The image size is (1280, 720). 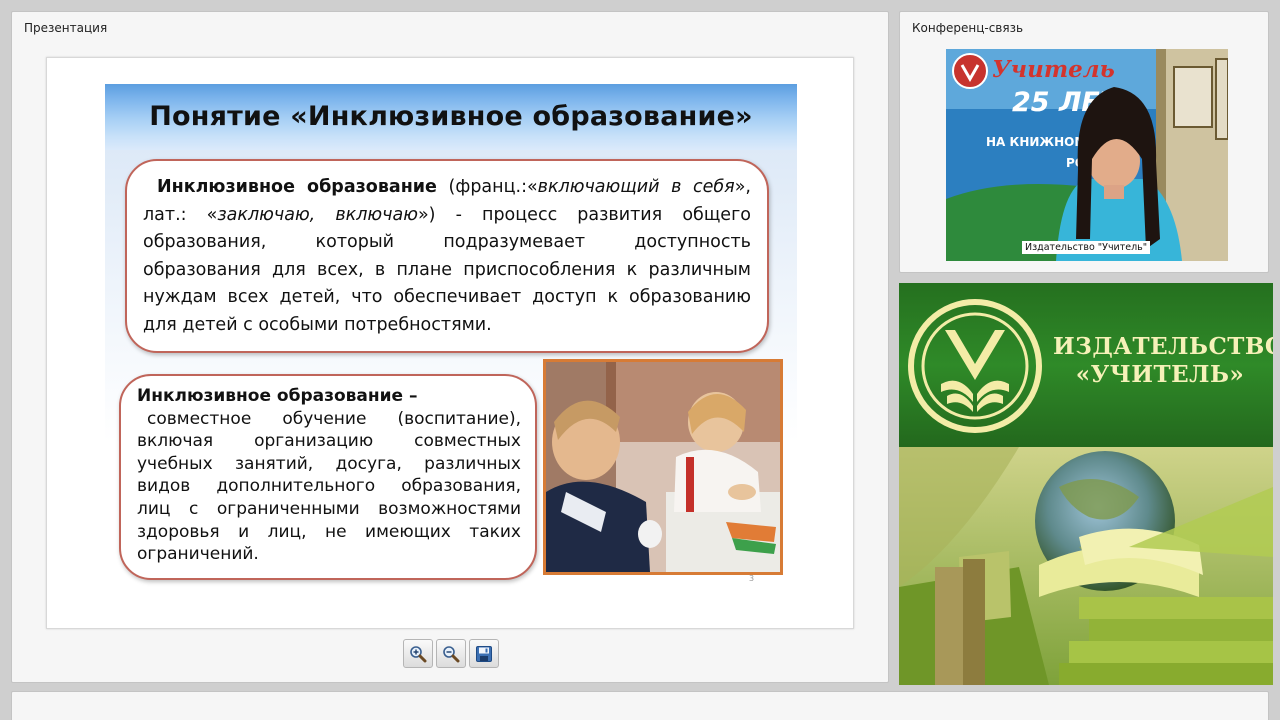 I want to click on zoom-in-icon, so click(x=418, y=653).